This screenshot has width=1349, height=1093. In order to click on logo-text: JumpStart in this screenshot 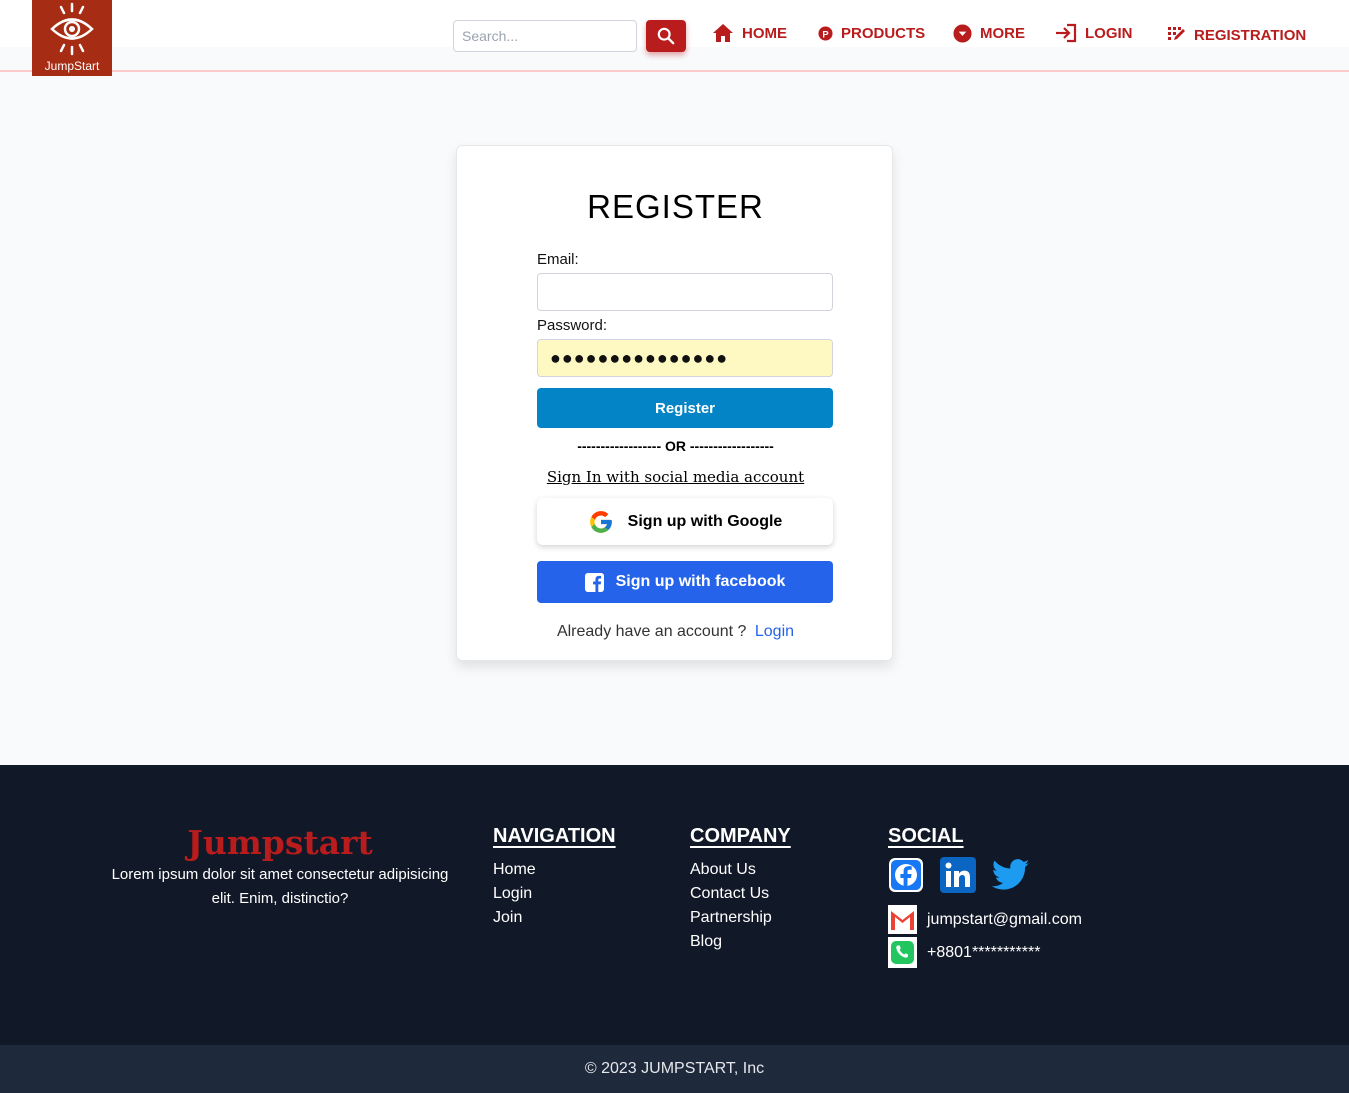, I will do `click(72, 66)`.